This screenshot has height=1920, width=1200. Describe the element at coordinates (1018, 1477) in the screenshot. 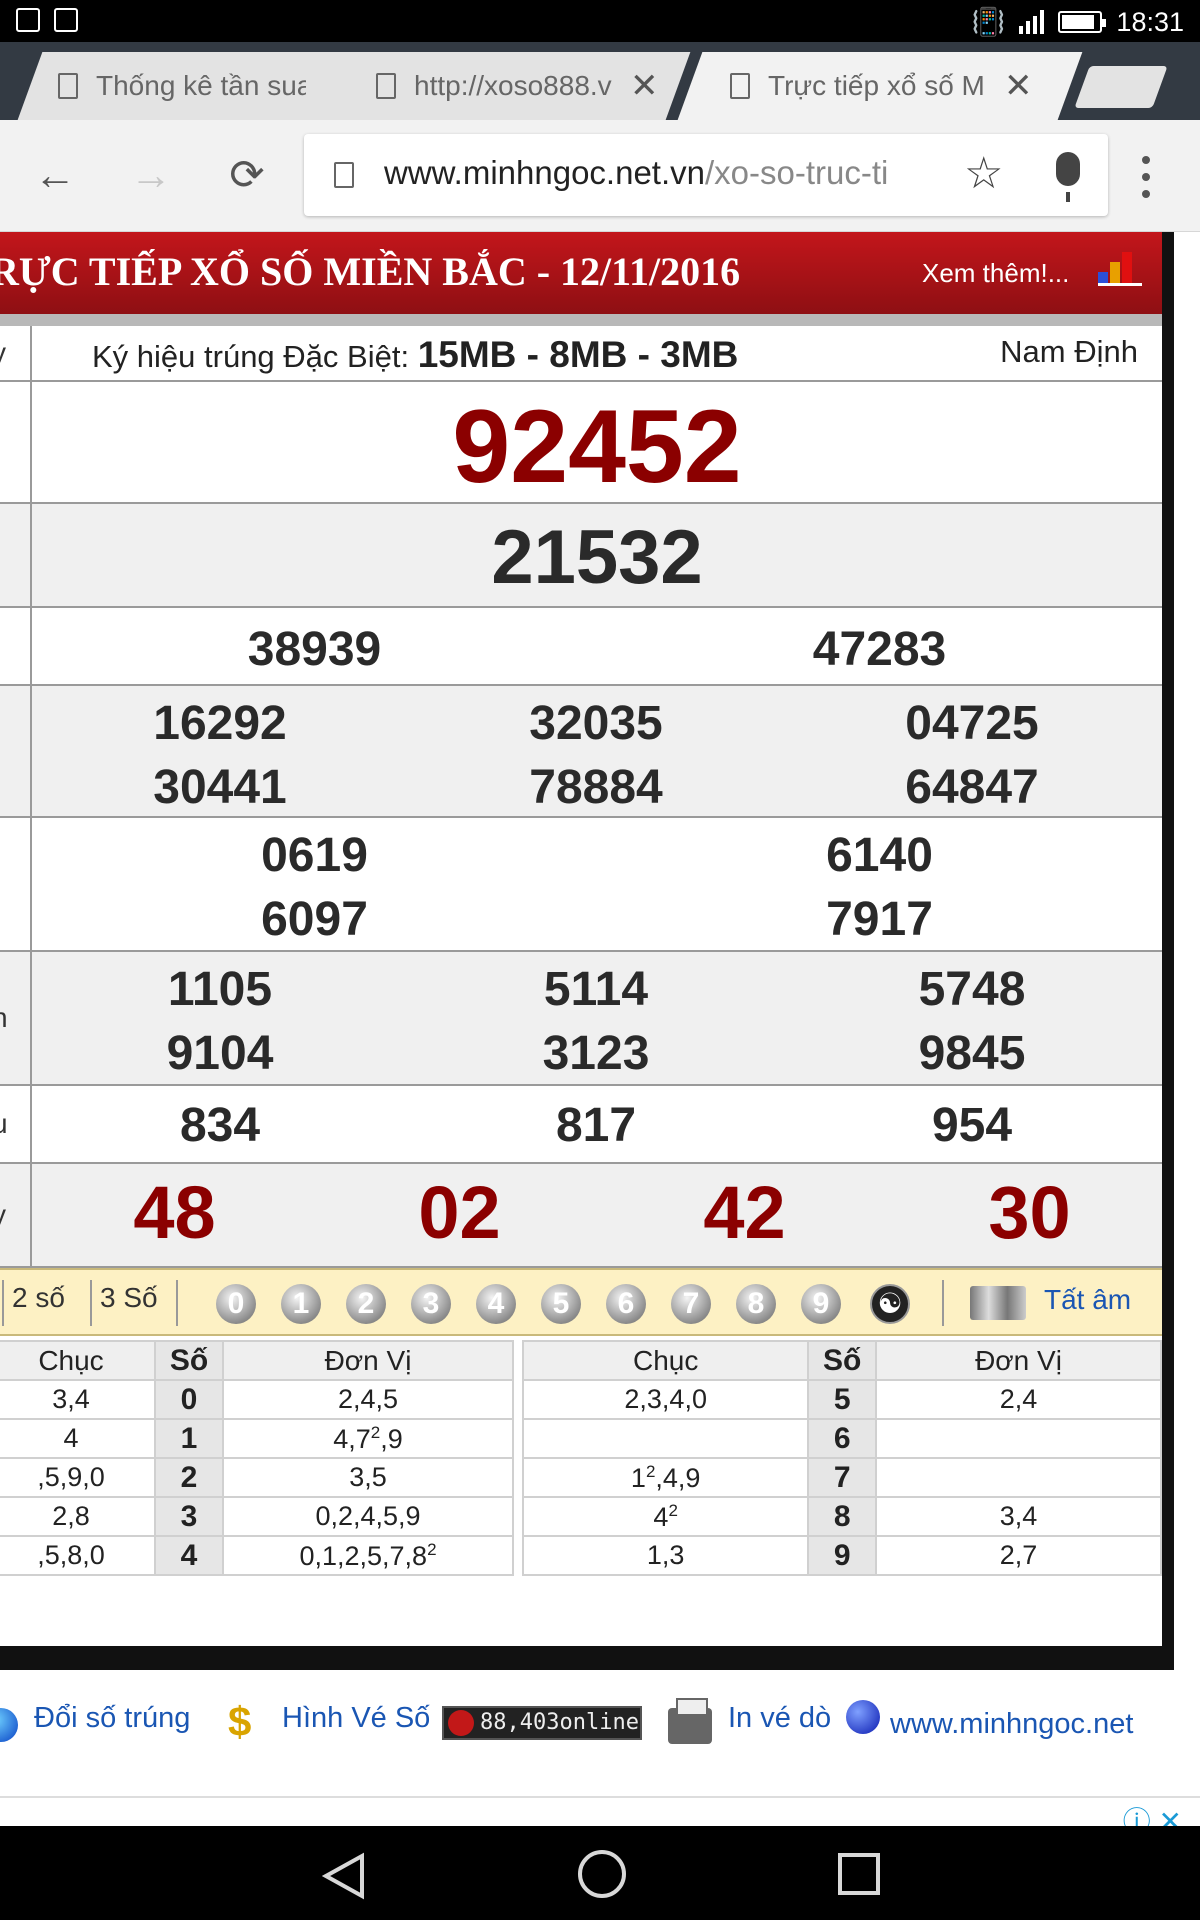

I see `don-vi-cell` at that location.